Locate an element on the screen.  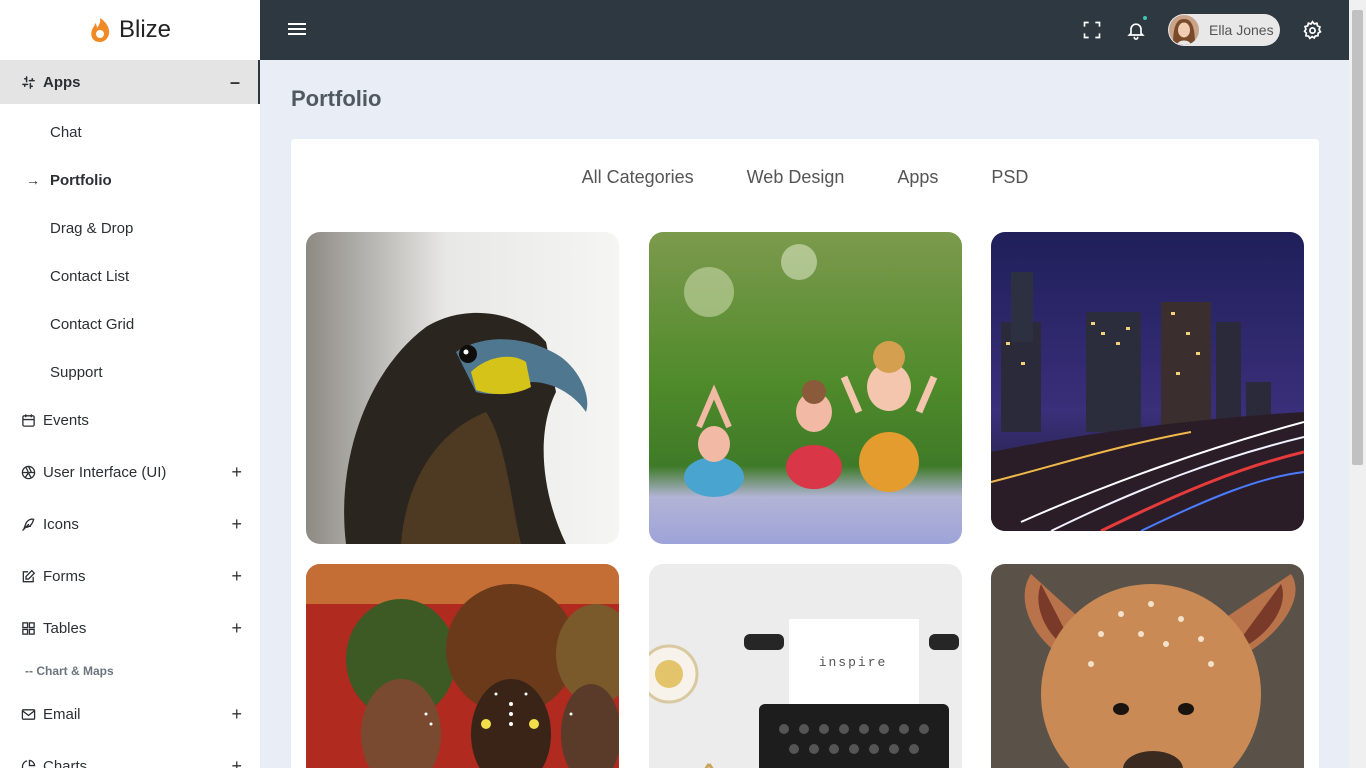
sidebar-subitem-label: Contact List is located at coordinates (90, 276).